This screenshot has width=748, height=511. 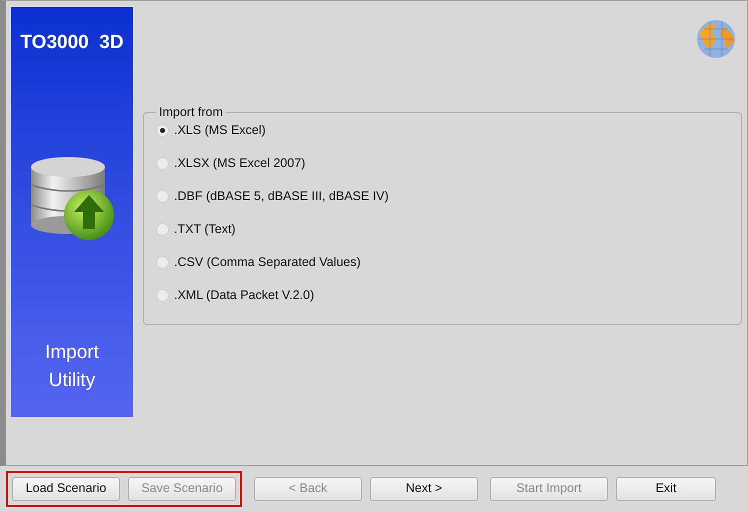 I want to click on globe-icon, so click(x=716, y=39).